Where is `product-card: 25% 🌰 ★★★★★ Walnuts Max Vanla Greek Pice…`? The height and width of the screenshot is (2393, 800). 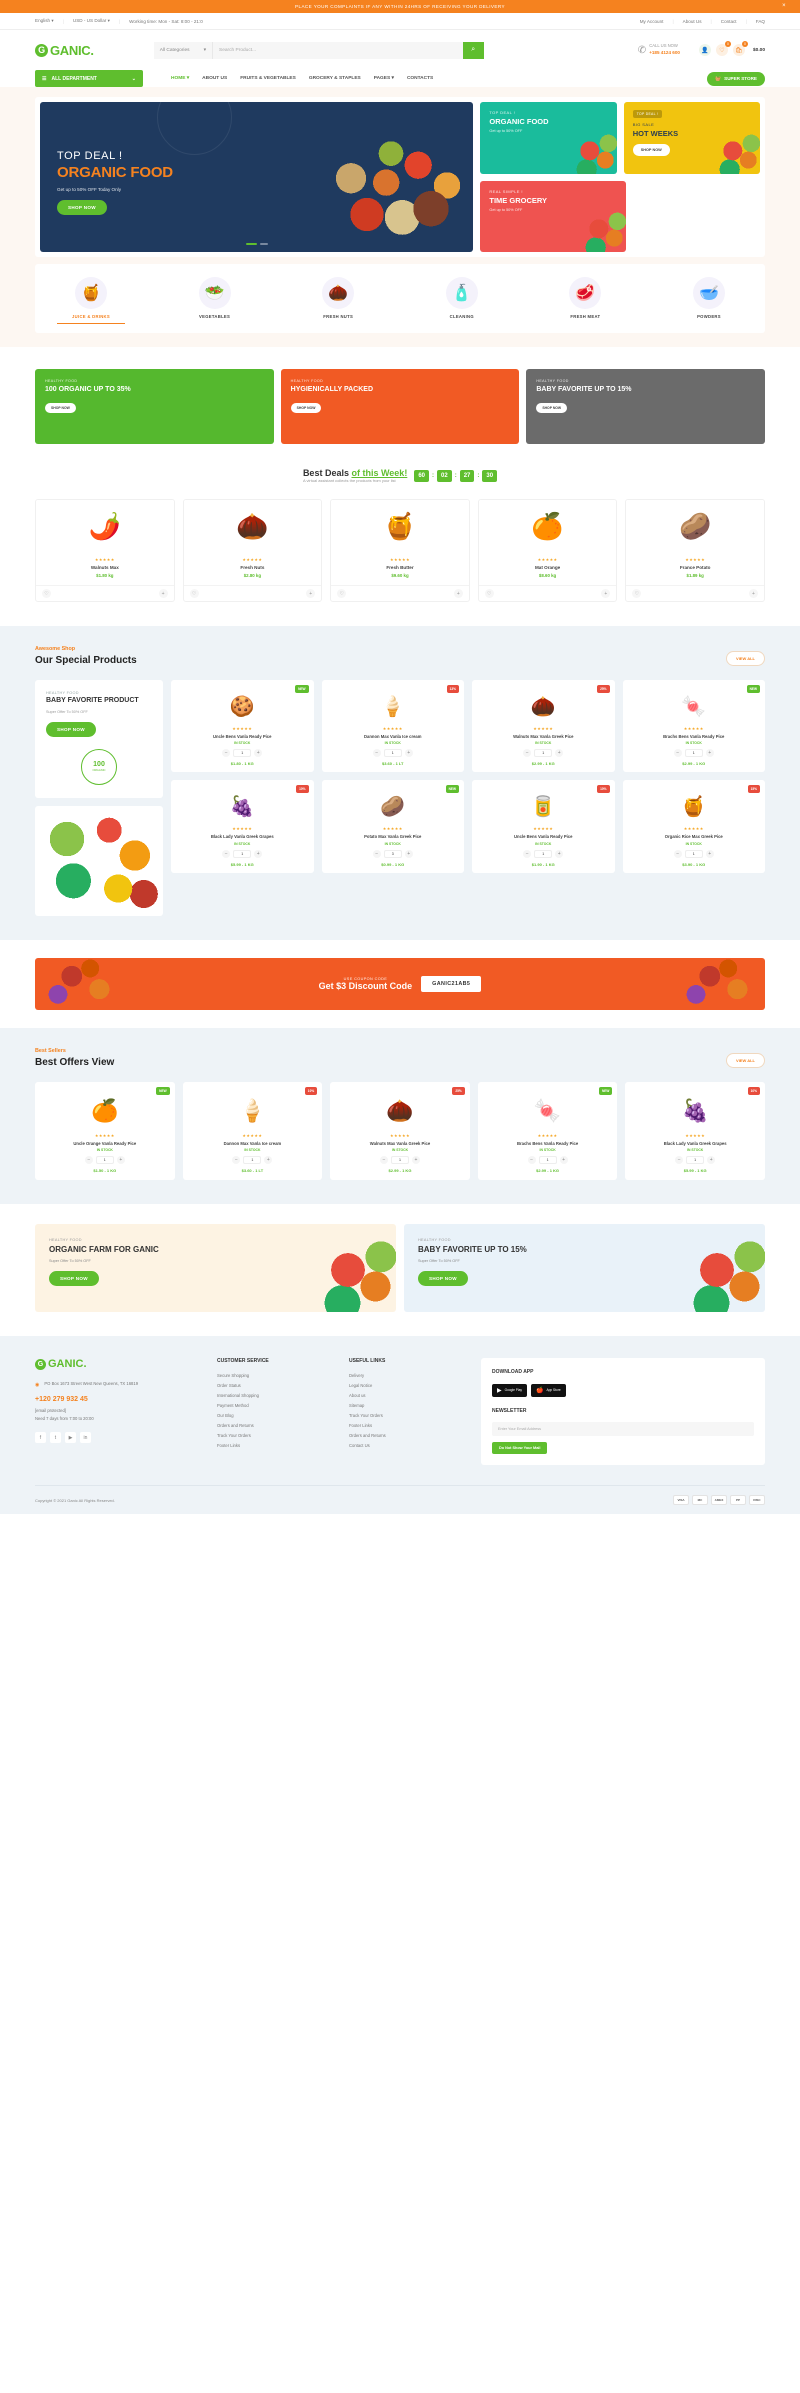 product-card: 25% 🌰 ★★★★★ Walnuts Max Vanla Greek Pice… is located at coordinates (543, 726).